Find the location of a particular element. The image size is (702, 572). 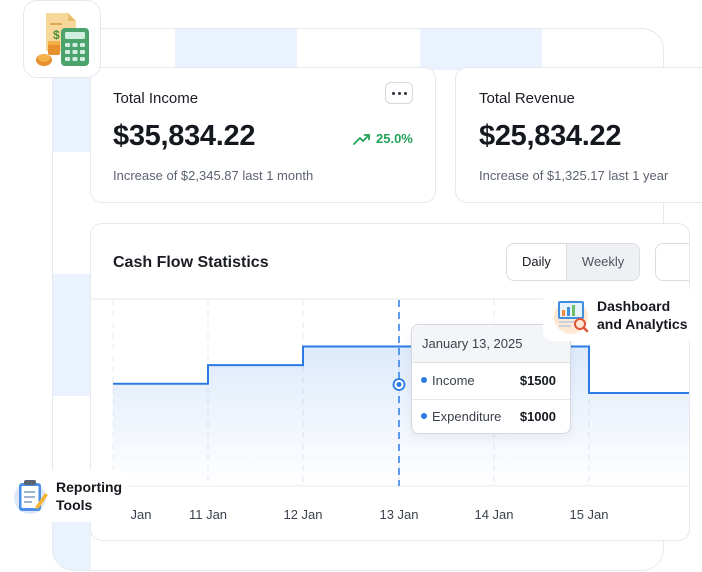

badge-text: Reporting Tools is located at coordinates (89, 496).